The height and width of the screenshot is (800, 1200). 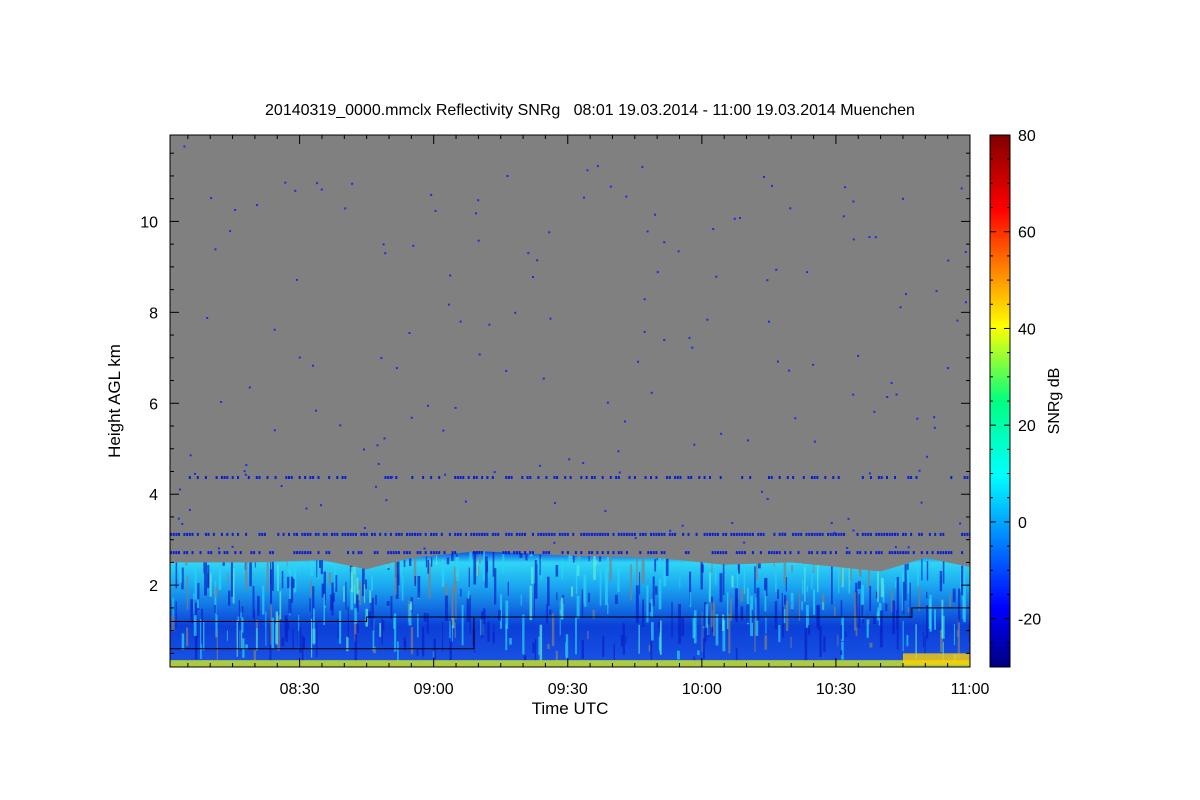 I want to click on x-tick-label: 10:30, so click(x=836, y=689).